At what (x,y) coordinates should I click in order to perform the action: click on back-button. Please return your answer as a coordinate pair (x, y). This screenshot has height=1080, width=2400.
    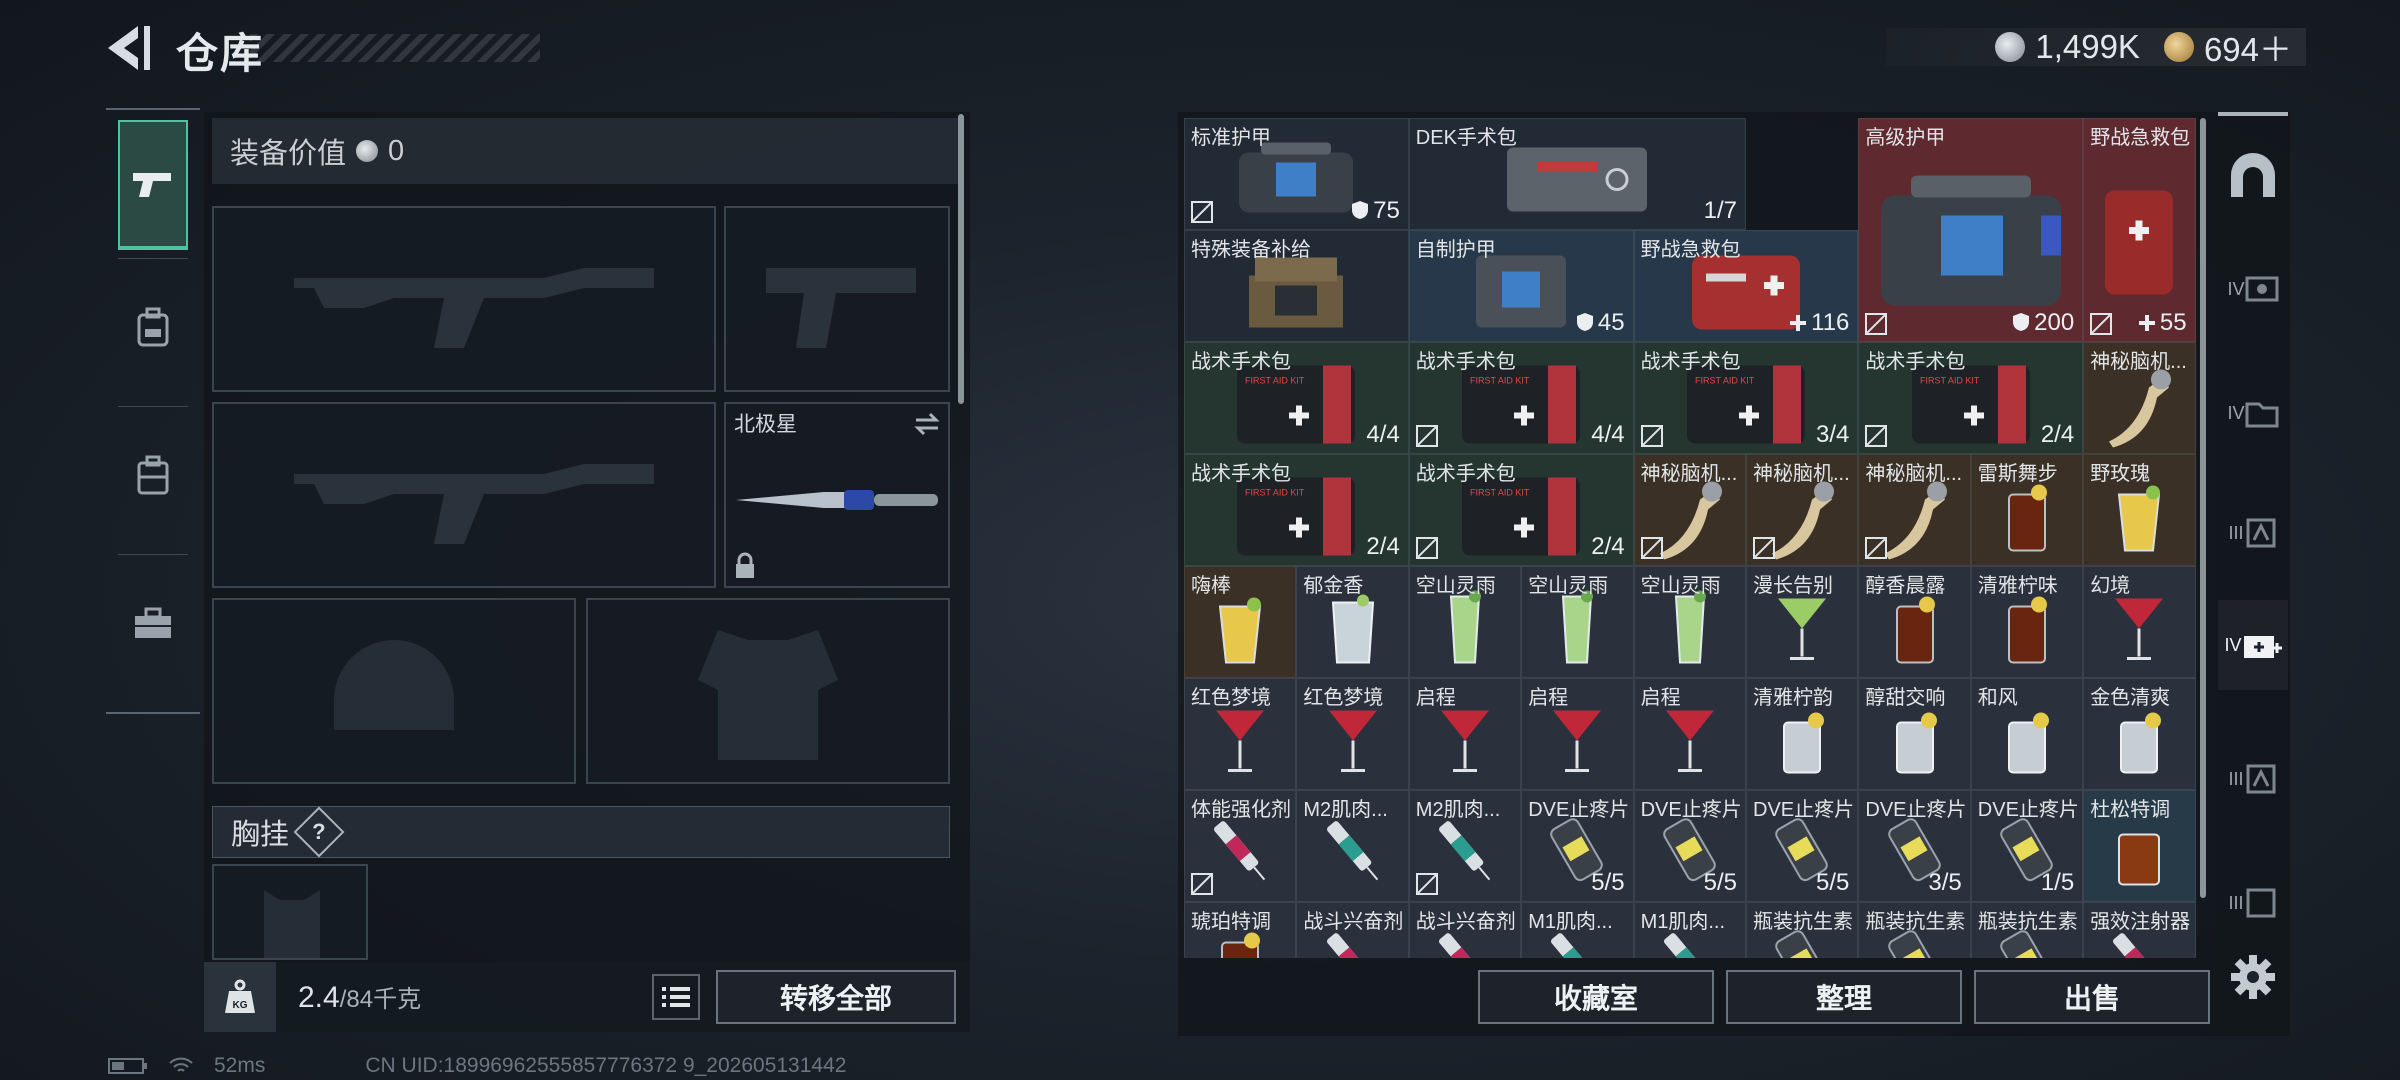
    Looking at the image, I should click on (128, 48).